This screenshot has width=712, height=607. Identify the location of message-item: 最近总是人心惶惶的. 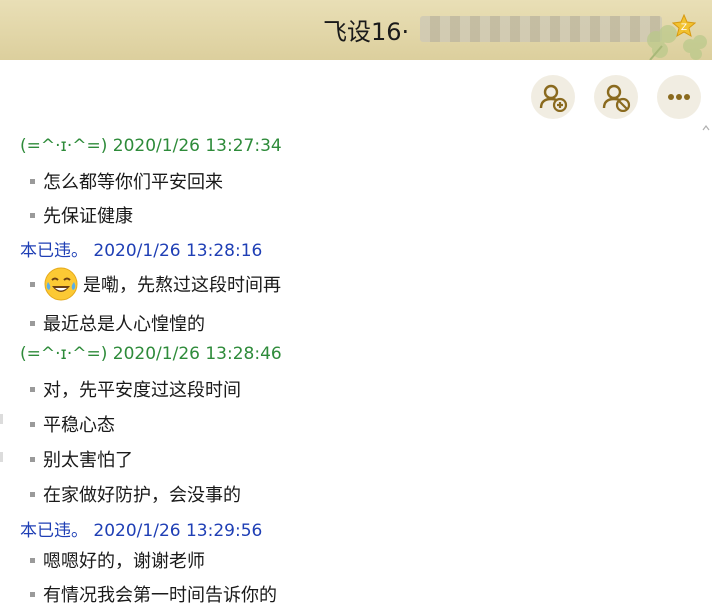
(117, 323).